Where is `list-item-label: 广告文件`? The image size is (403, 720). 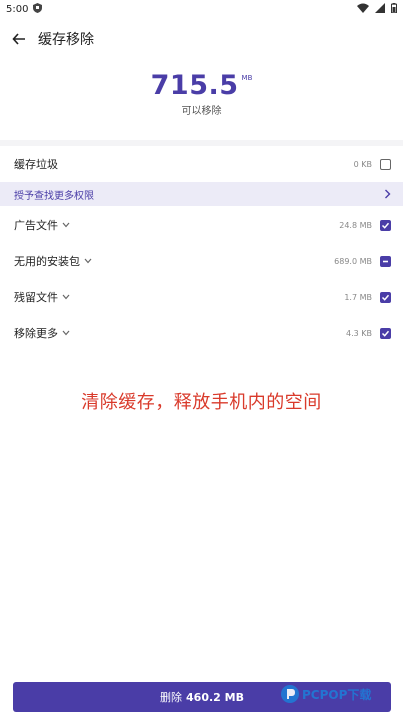 list-item-label: 广告文件 is located at coordinates (36, 225).